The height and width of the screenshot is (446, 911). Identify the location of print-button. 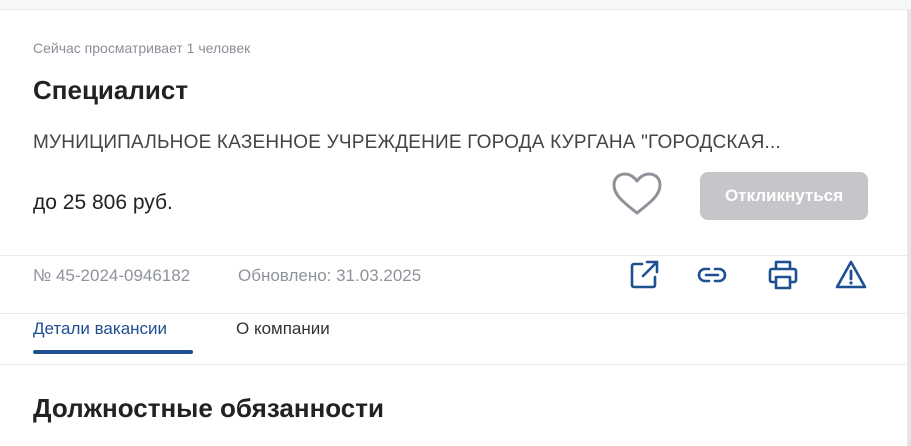
(783, 275).